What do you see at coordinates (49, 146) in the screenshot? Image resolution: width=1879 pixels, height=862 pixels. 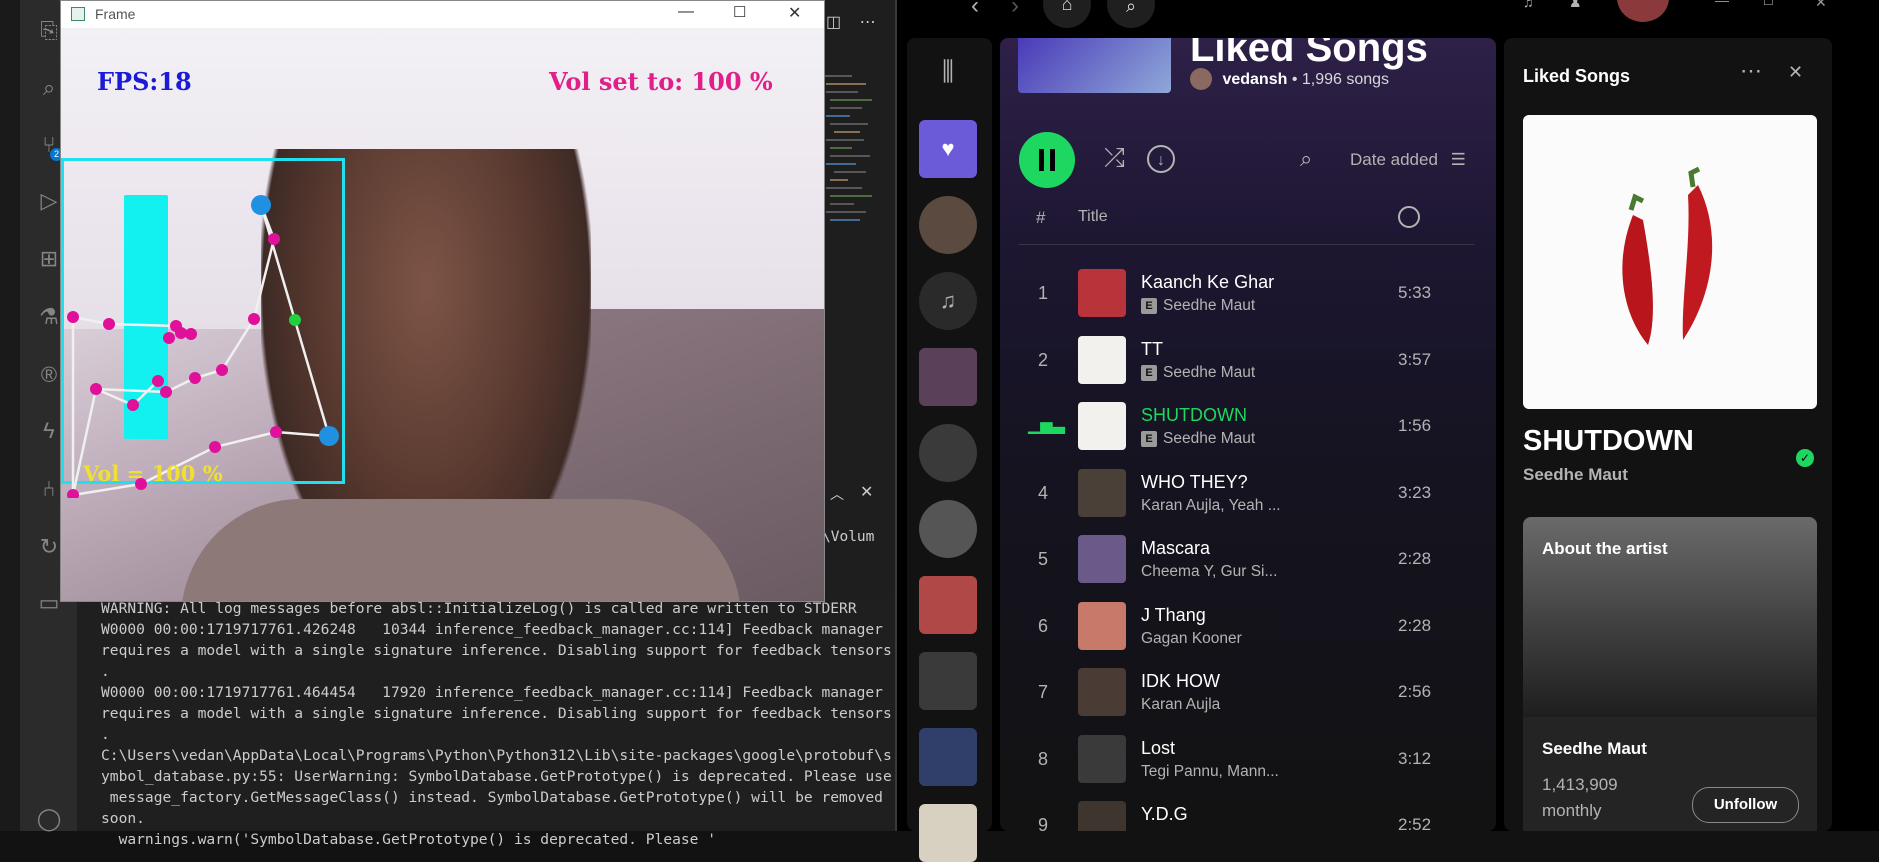 I see `source-control-icon: ⑂ 2` at bounding box center [49, 146].